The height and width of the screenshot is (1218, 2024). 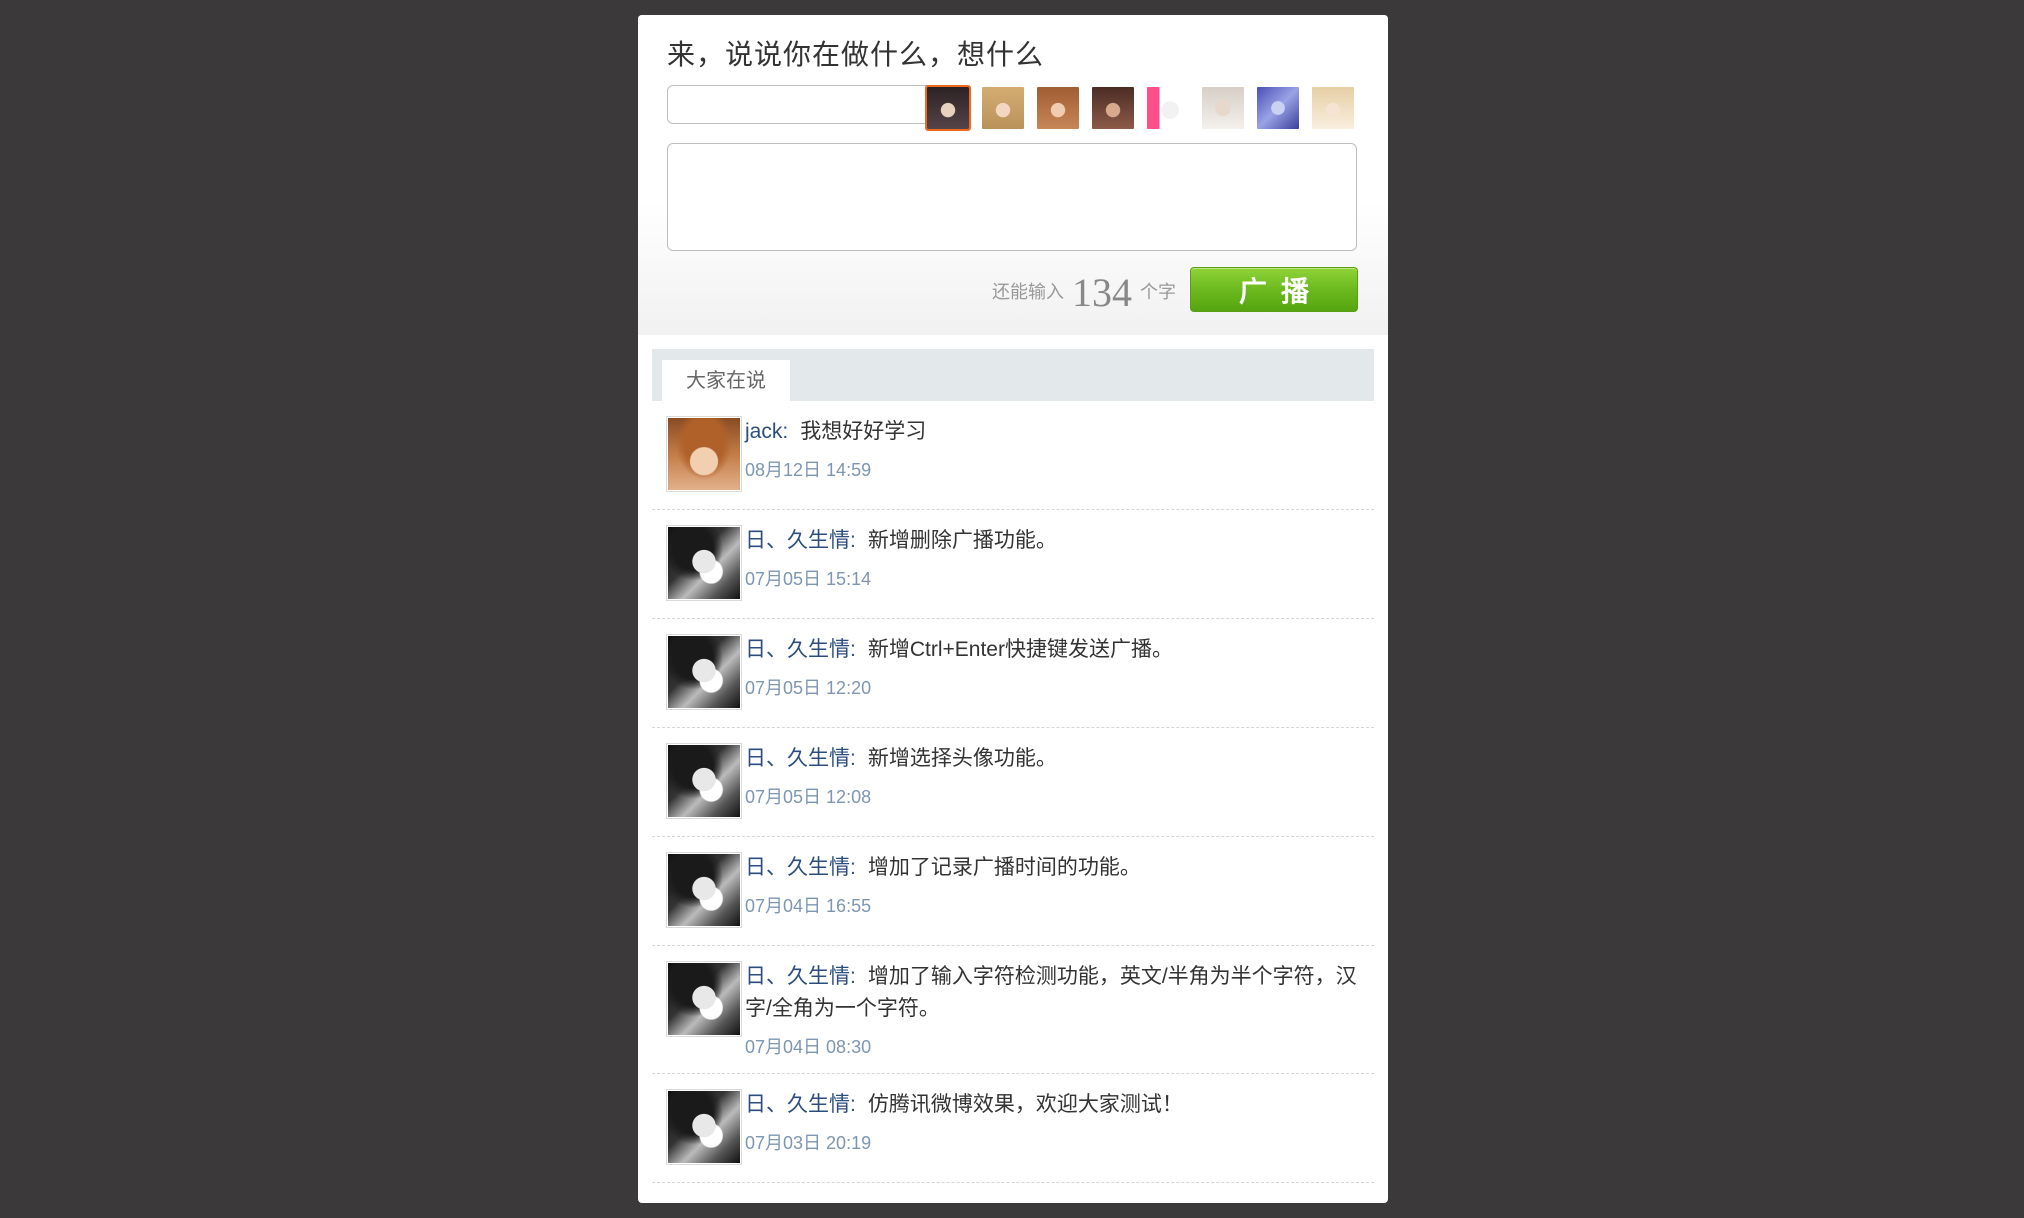 What do you see at coordinates (1274, 289) in the screenshot?
I see `broadcast-button: 广播` at bounding box center [1274, 289].